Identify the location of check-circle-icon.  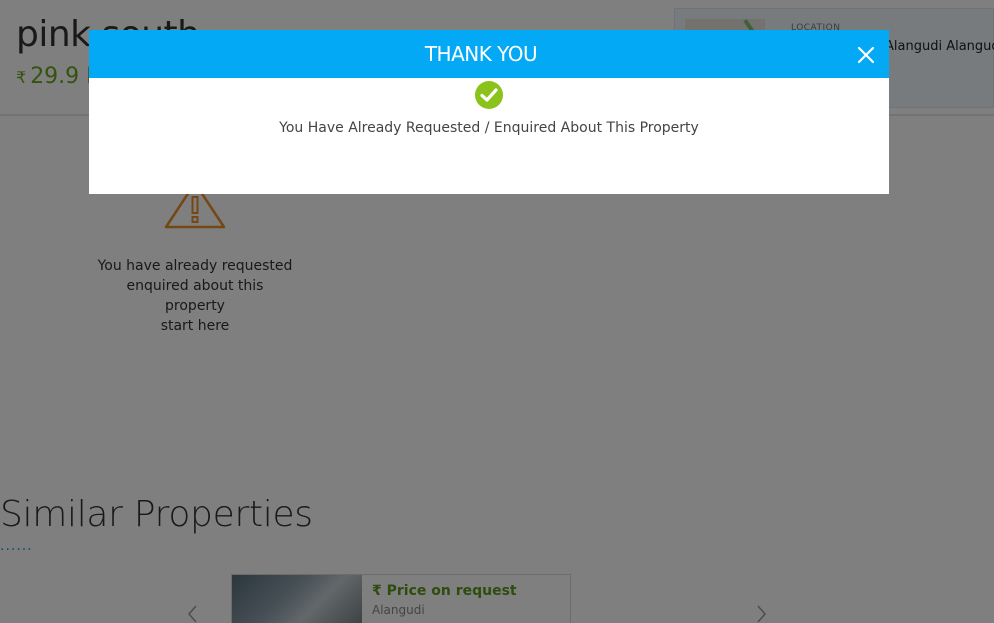
(489, 95).